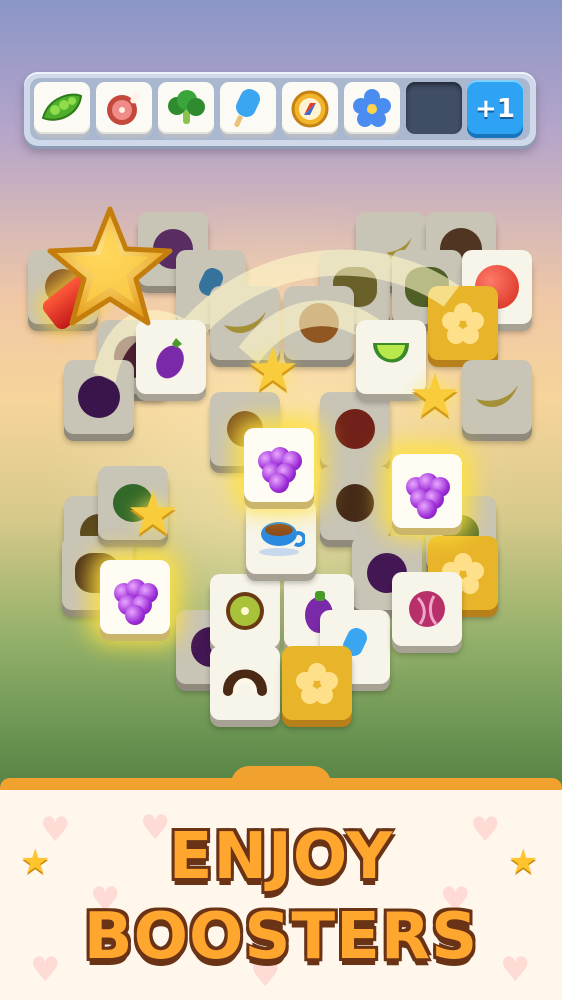 The image size is (562, 1000). Describe the element at coordinates (495, 109) in the screenshot. I see `add-slot-button: +1` at that location.